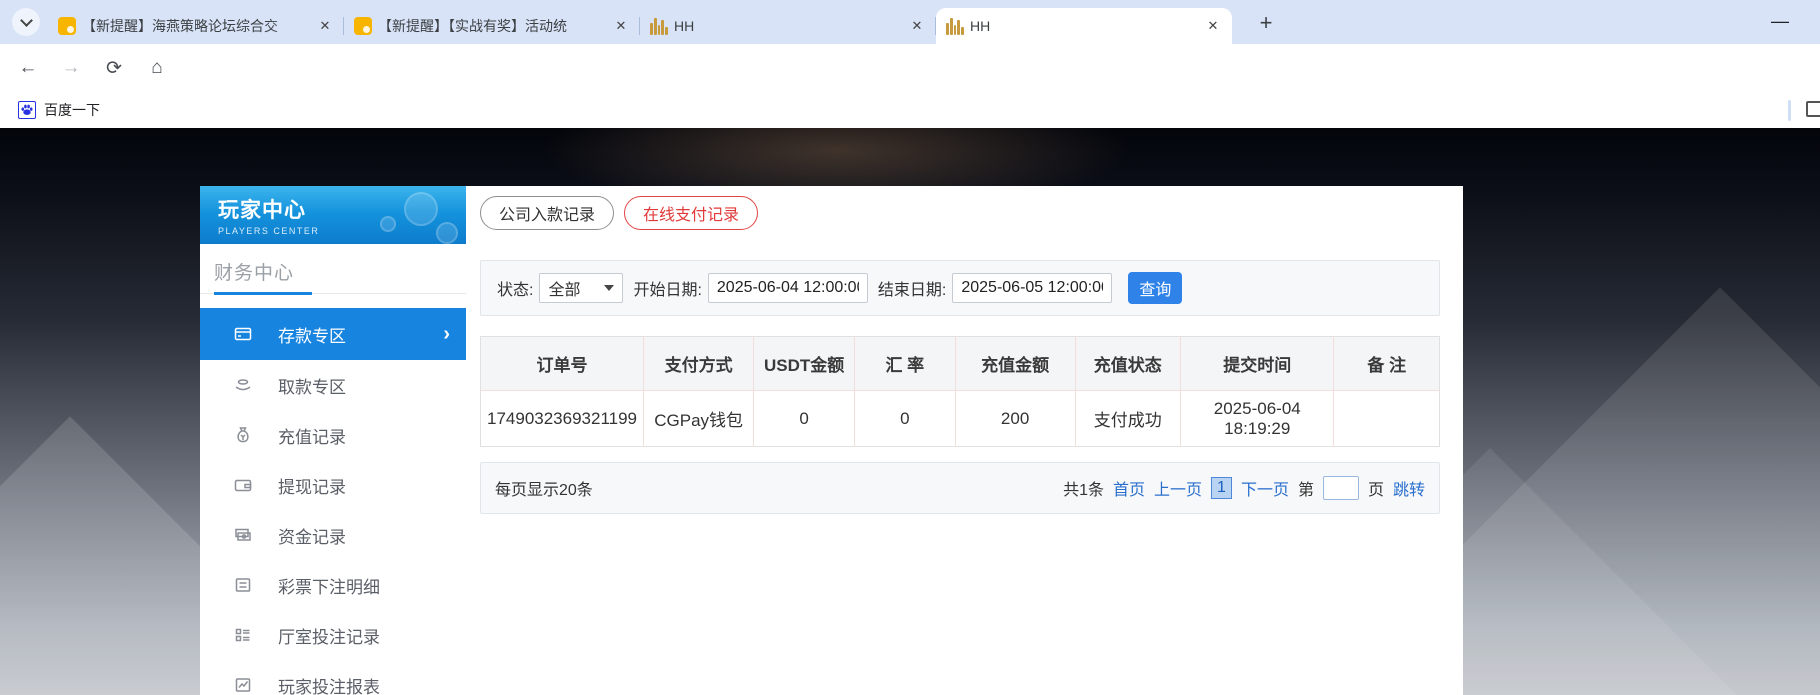  What do you see at coordinates (312, 437) in the screenshot?
I see `sidebar-item-label: 充值记录` at bounding box center [312, 437].